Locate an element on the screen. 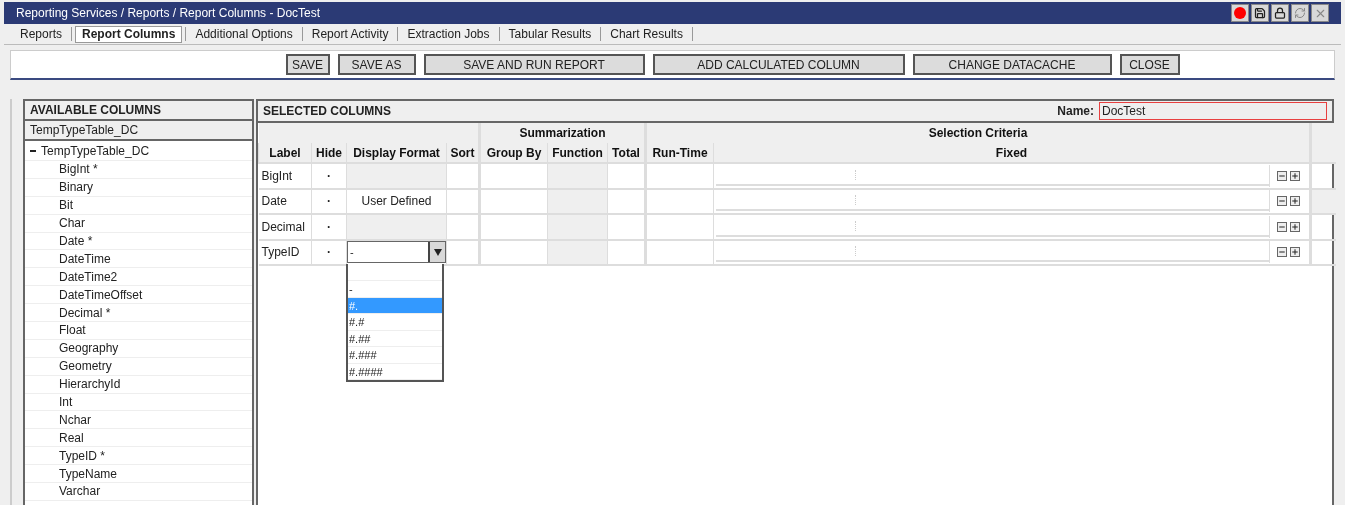 Image resolution: width=1345 pixels, height=505 pixels. column-header: Group By is located at coordinates (514, 152).